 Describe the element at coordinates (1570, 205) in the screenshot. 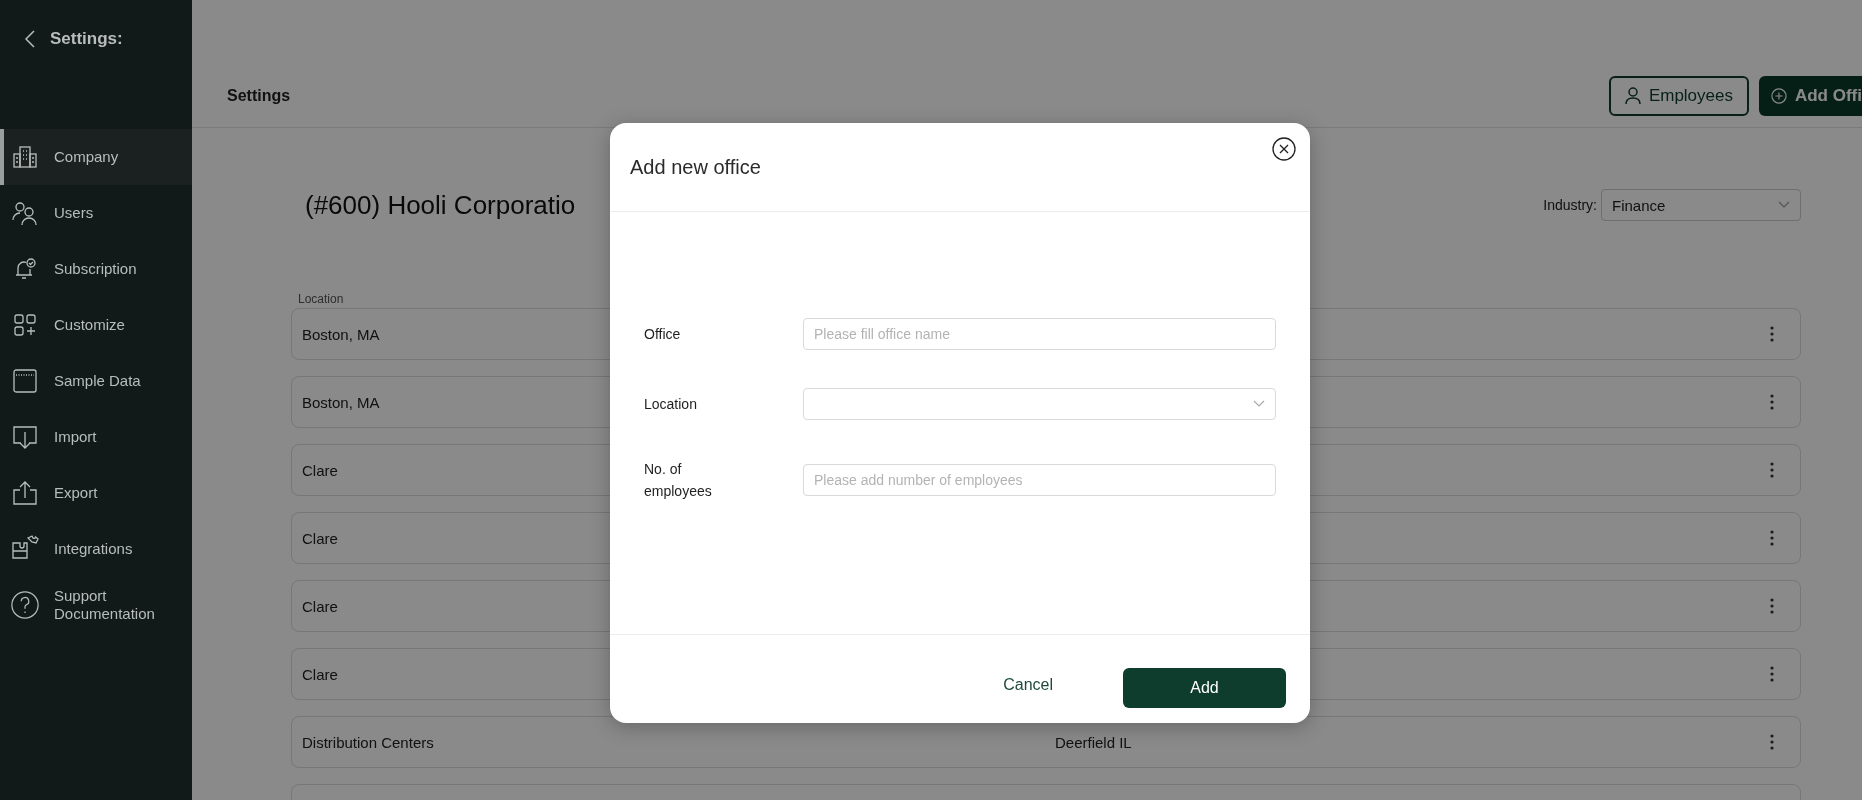

I see `industry-label: Industry:` at that location.